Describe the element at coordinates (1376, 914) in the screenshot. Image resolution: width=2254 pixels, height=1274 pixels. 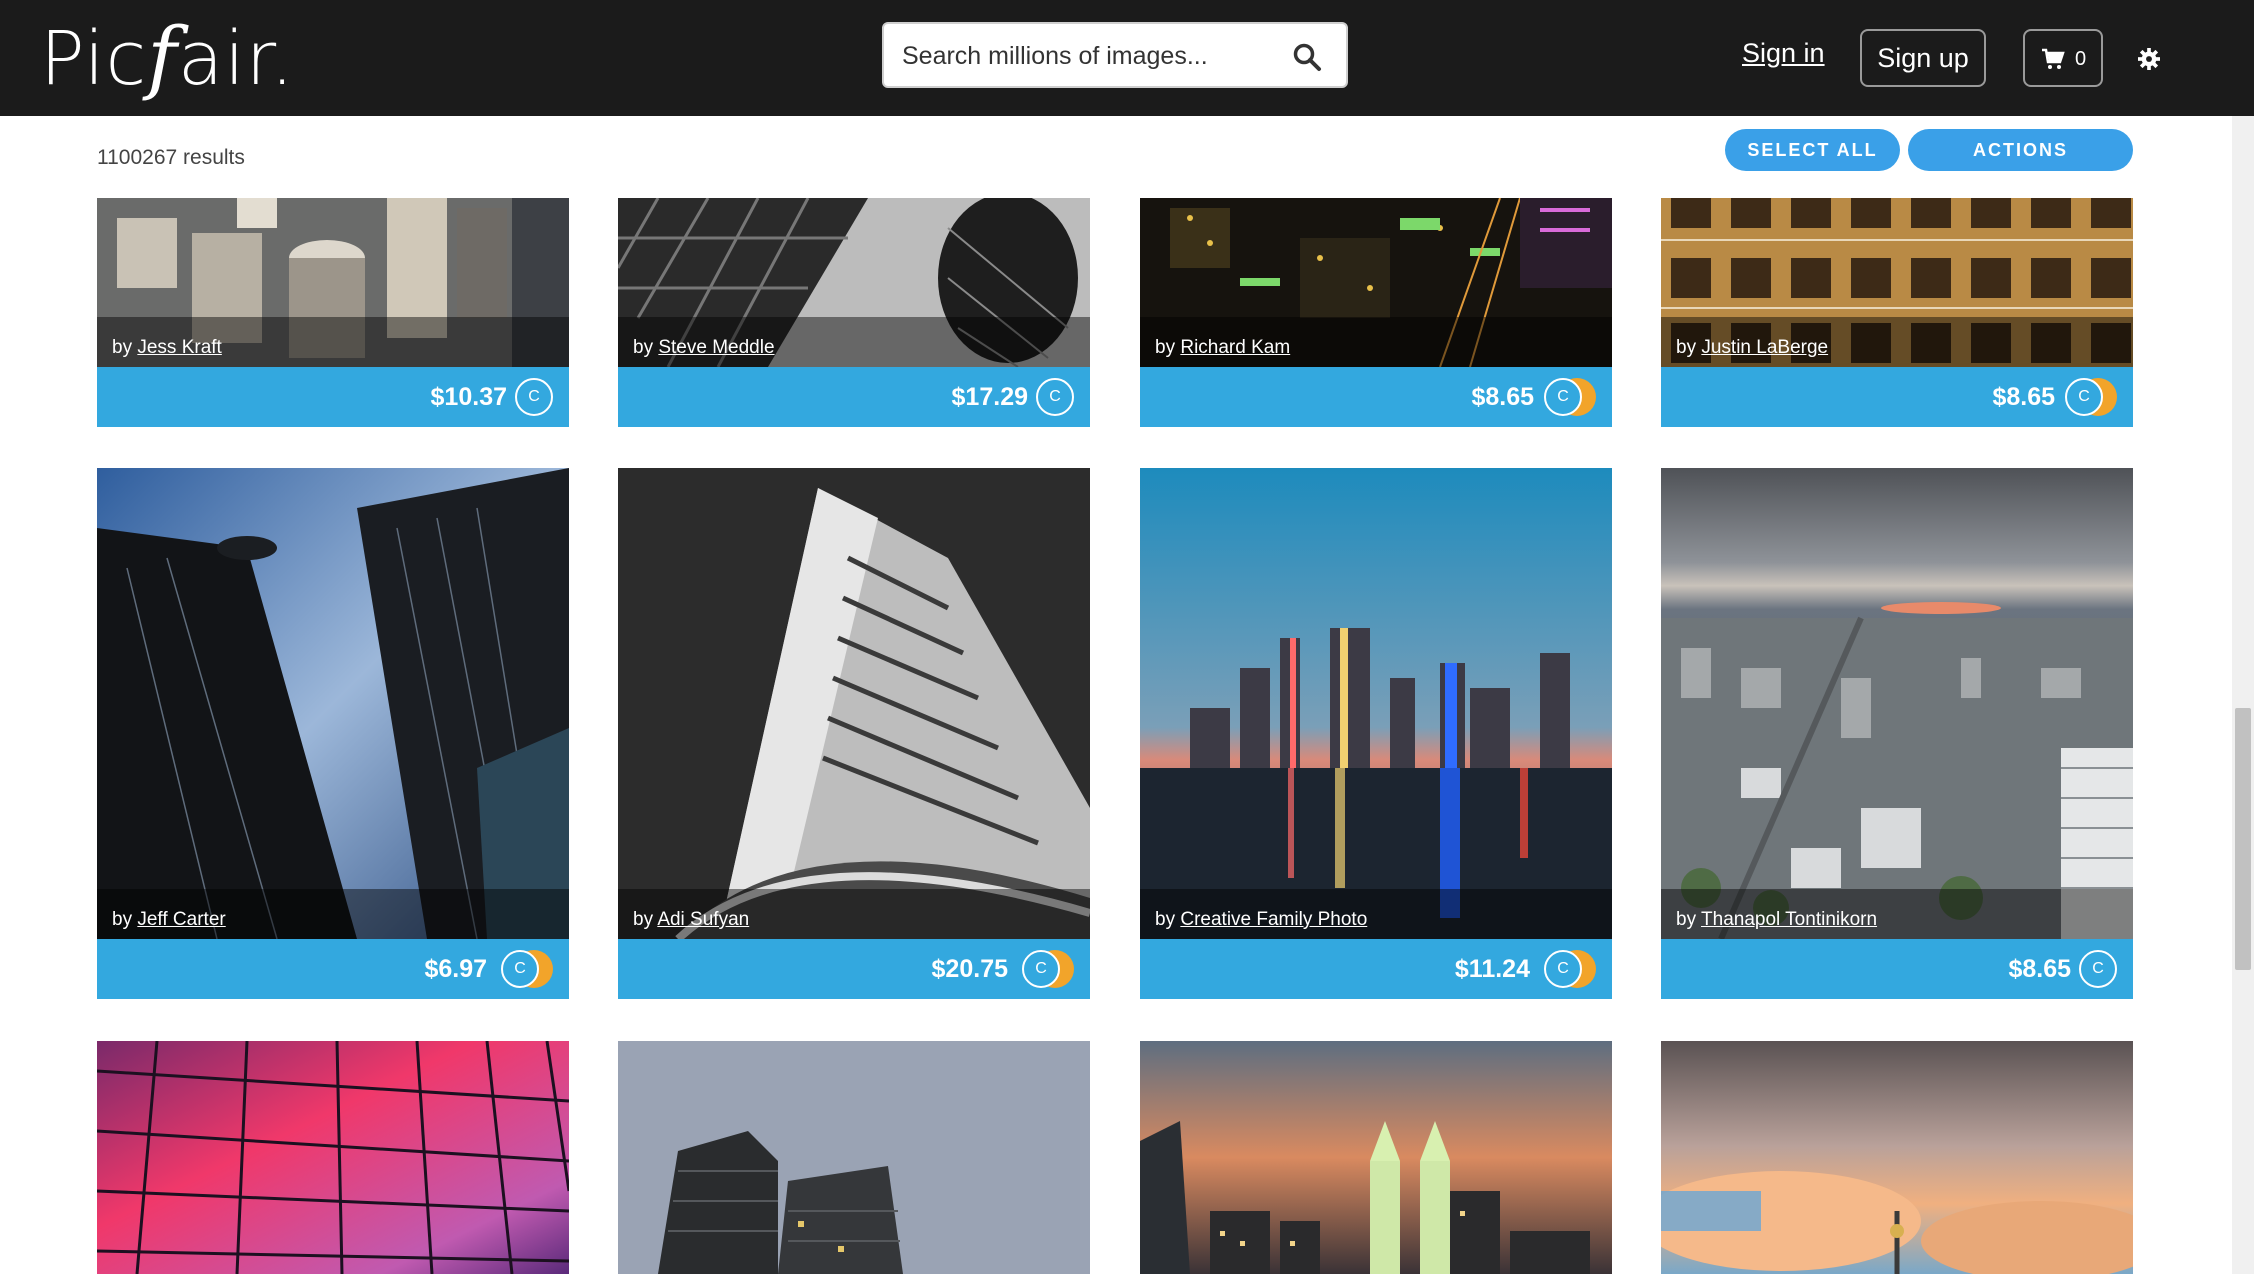
I see `photographer-credit: by Creative Family Photo` at that location.